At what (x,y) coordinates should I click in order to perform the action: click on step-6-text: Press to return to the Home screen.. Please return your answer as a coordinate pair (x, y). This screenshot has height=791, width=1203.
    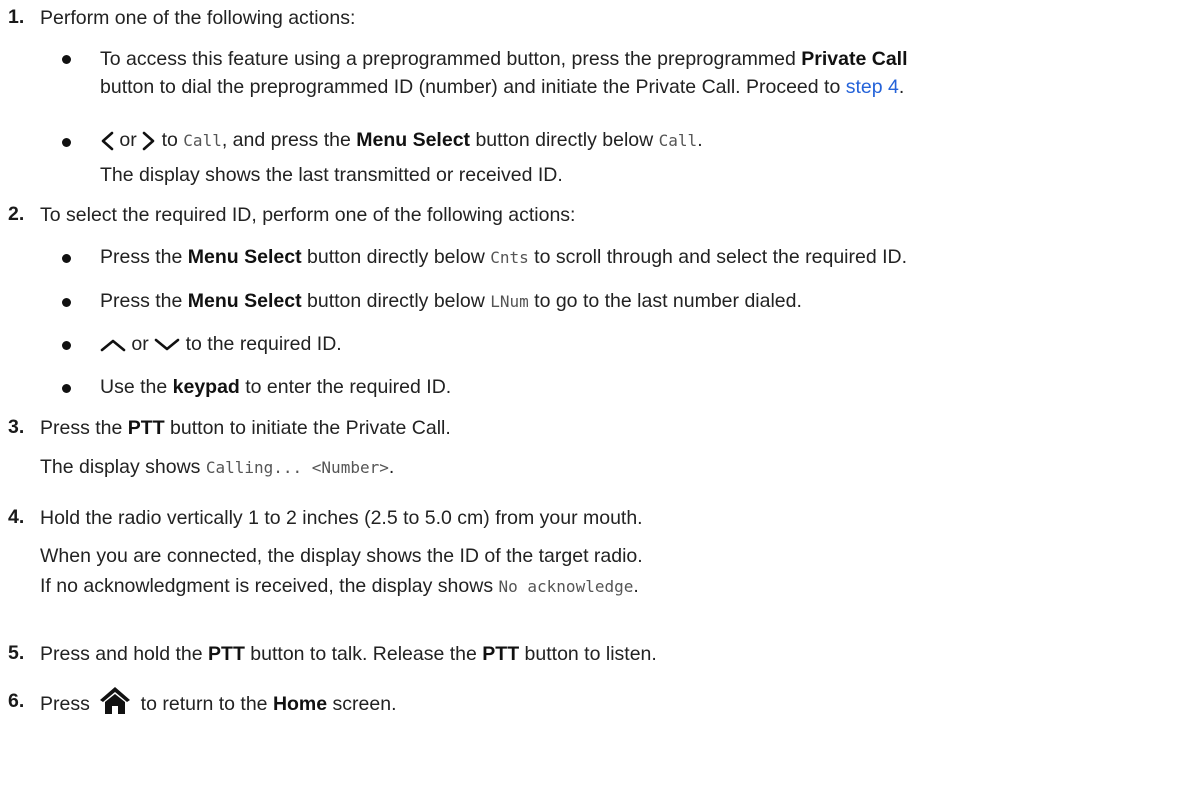
    Looking at the image, I should click on (218, 703).